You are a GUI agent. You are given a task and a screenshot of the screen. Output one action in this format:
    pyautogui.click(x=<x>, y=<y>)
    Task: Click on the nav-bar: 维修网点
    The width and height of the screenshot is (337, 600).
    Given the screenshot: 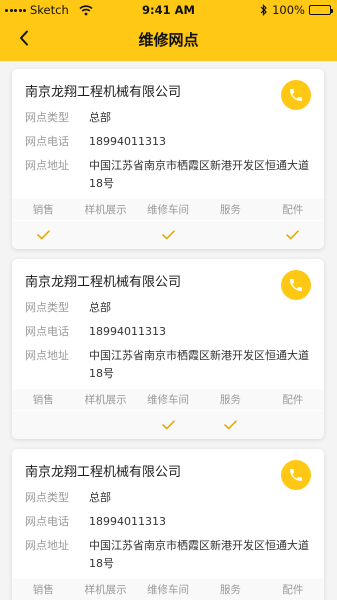 What is the action you would take?
    pyautogui.click(x=168, y=40)
    